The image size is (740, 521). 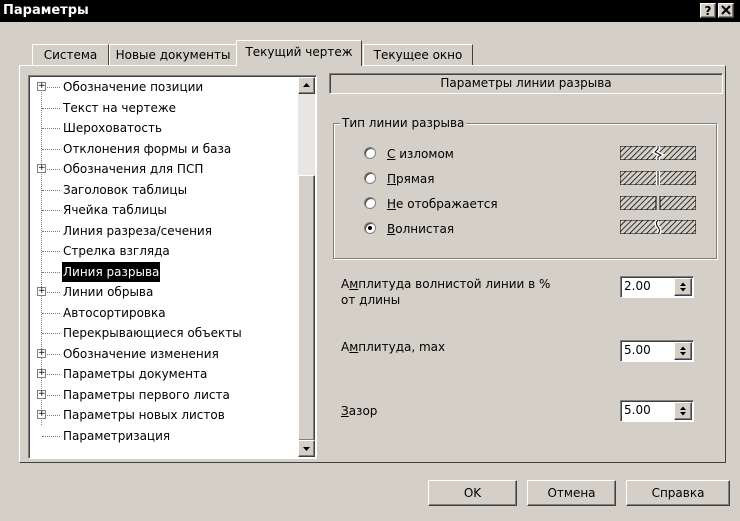 I want to click on tree-item: Параметризация, so click(x=163, y=436).